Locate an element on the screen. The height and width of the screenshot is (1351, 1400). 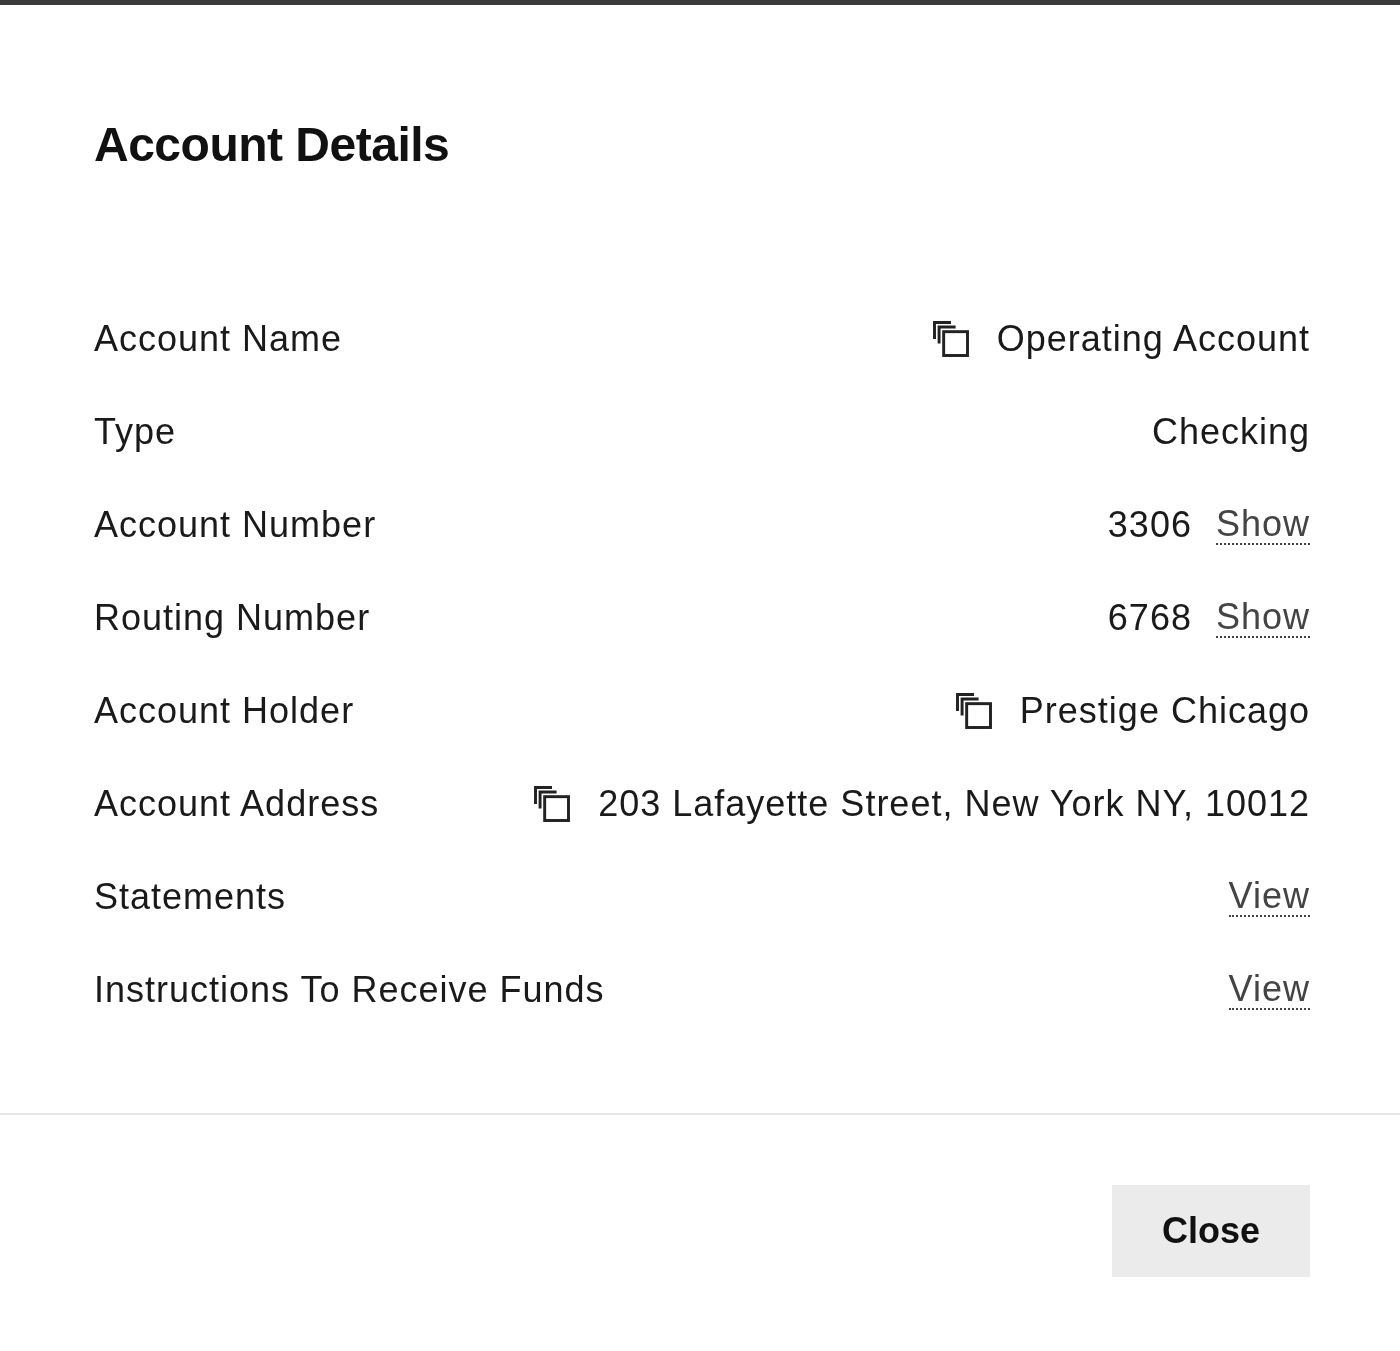
field-label: Account Number is located at coordinates (235, 524).